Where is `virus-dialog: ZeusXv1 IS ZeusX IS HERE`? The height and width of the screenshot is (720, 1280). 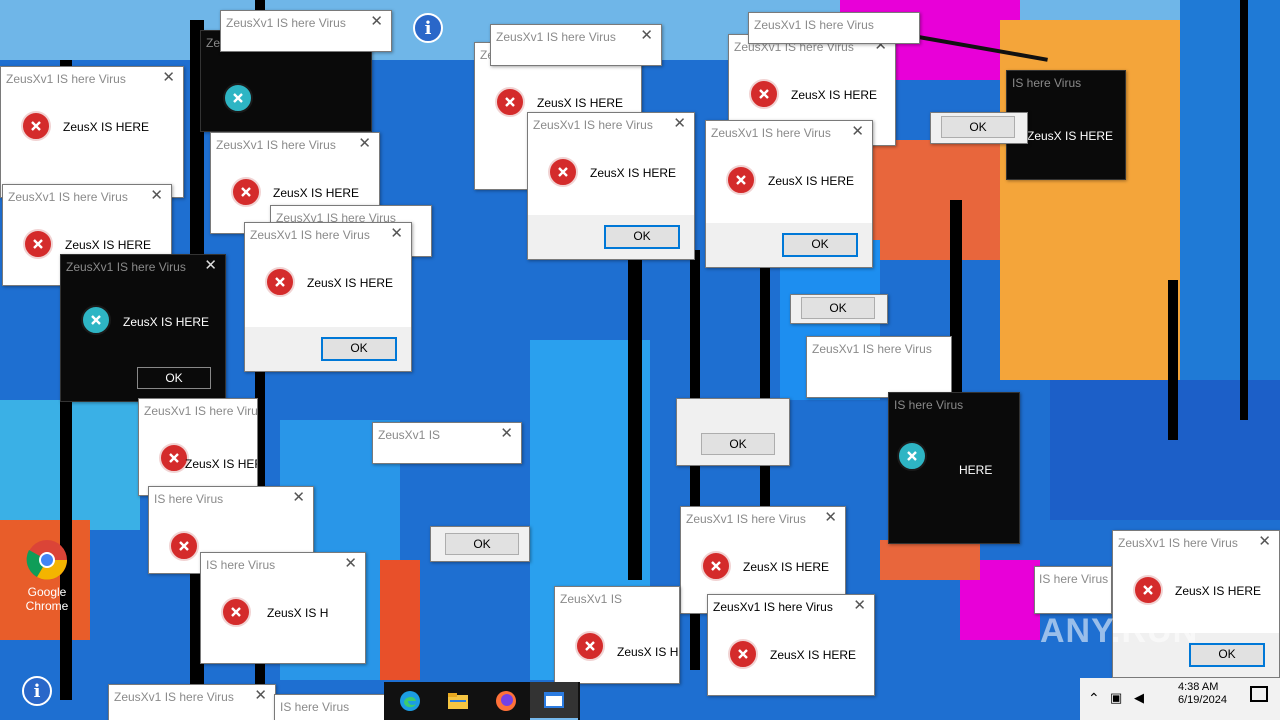 virus-dialog: ZeusXv1 IS ZeusX IS HERE is located at coordinates (617, 635).